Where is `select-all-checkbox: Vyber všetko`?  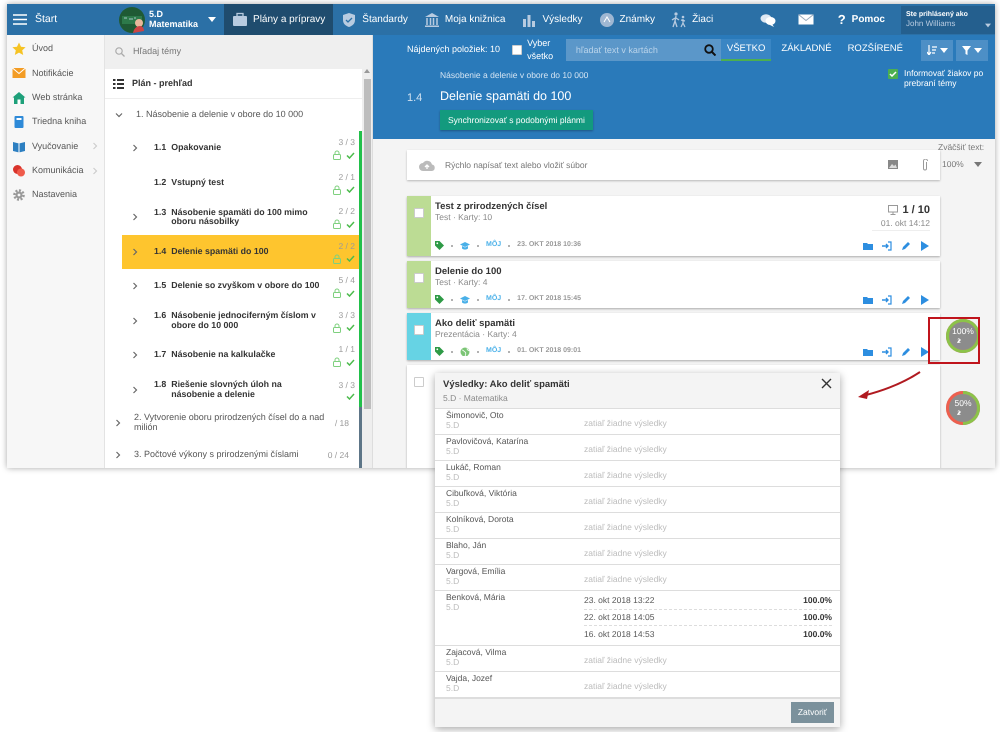
select-all-checkbox: Vyber všetko is located at coordinates (536, 50).